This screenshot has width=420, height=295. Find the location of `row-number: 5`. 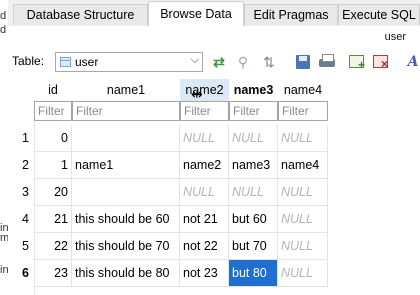

row-number: 5 is located at coordinates (26, 246).